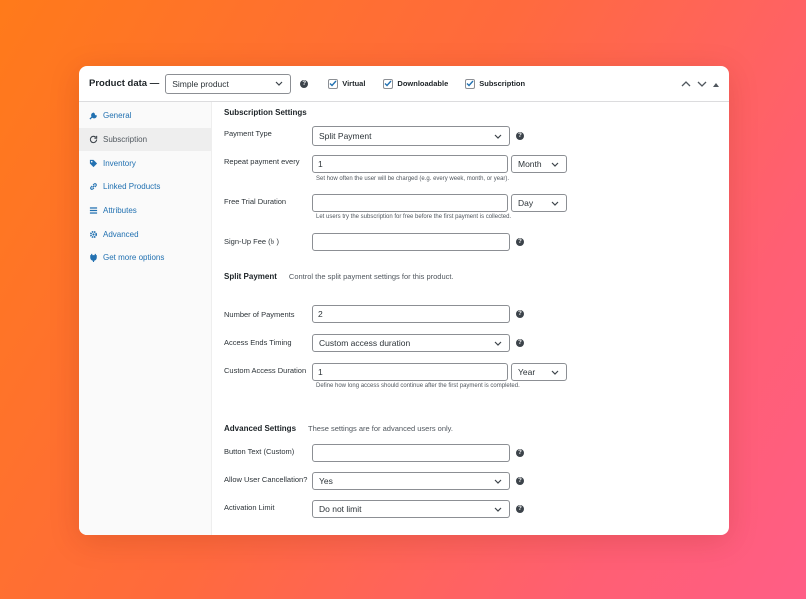  I want to click on activation-limit-label: Activation Limit, so click(249, 507).